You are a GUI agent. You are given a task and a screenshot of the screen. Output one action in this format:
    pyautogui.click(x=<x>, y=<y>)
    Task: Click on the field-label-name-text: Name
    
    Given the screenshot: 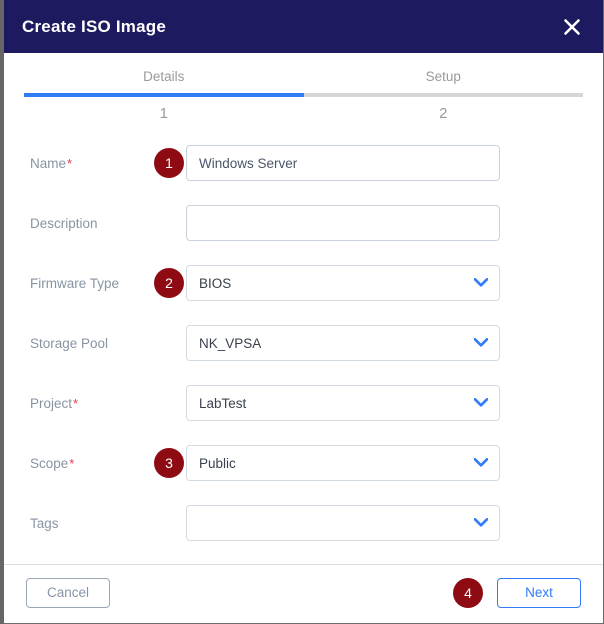 What is the action you would take?
    pyautogui.click(x=48, y=163)
    